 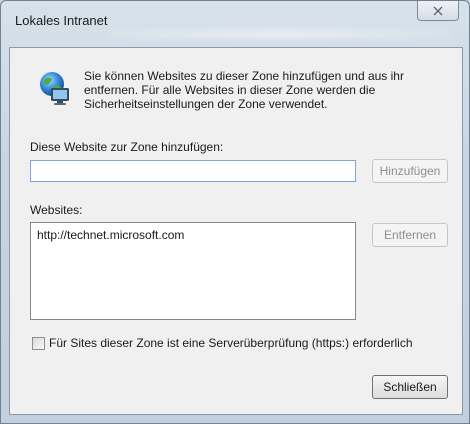 I want to click on close-icon, so click(x=438, y=10).